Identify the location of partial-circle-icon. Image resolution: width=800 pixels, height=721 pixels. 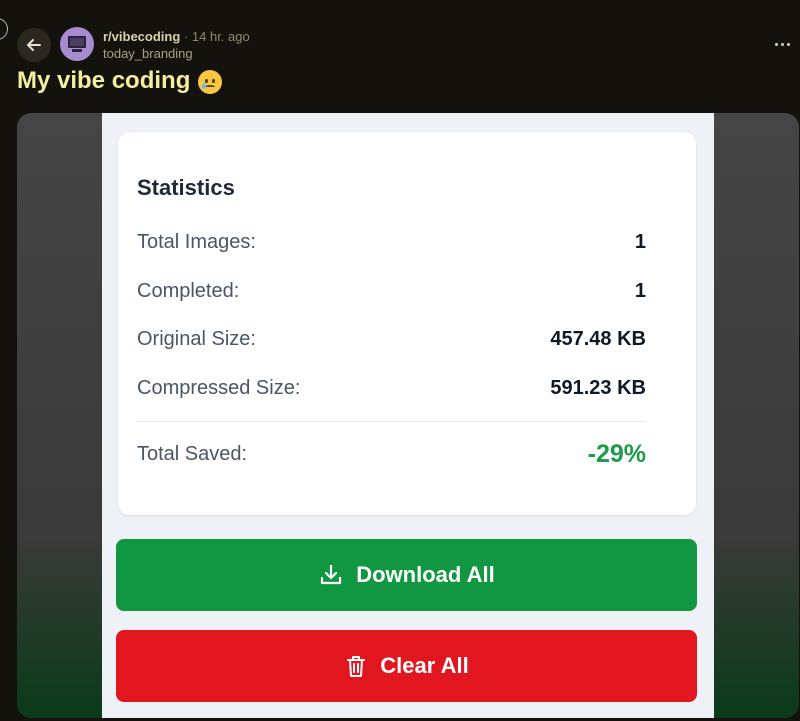
(4, 29).